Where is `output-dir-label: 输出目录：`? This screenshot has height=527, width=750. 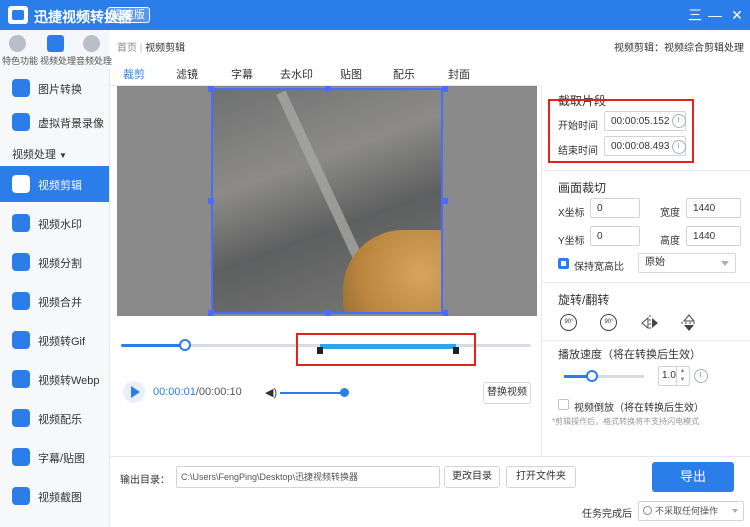 output-dir-label: 输出目录： is located at coordinates (145, 480).